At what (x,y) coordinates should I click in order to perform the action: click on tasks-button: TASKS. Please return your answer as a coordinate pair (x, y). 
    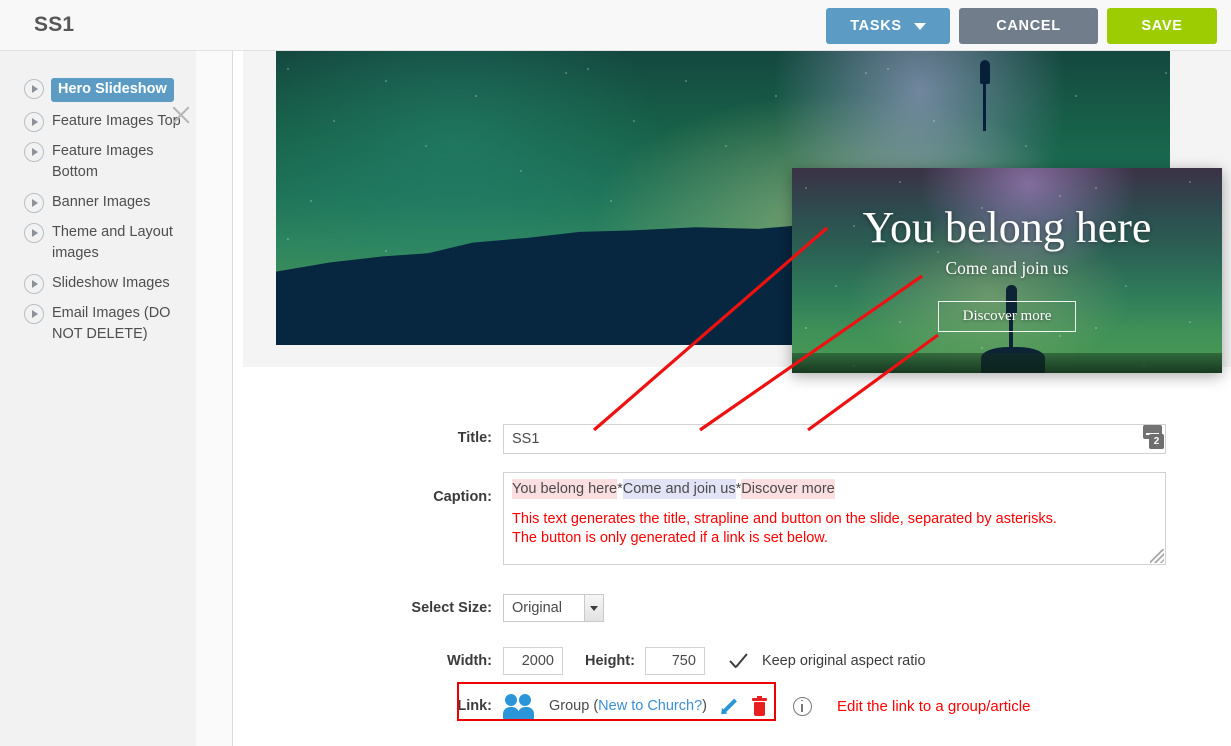
    Looking at the image, I should click on (888, 26).